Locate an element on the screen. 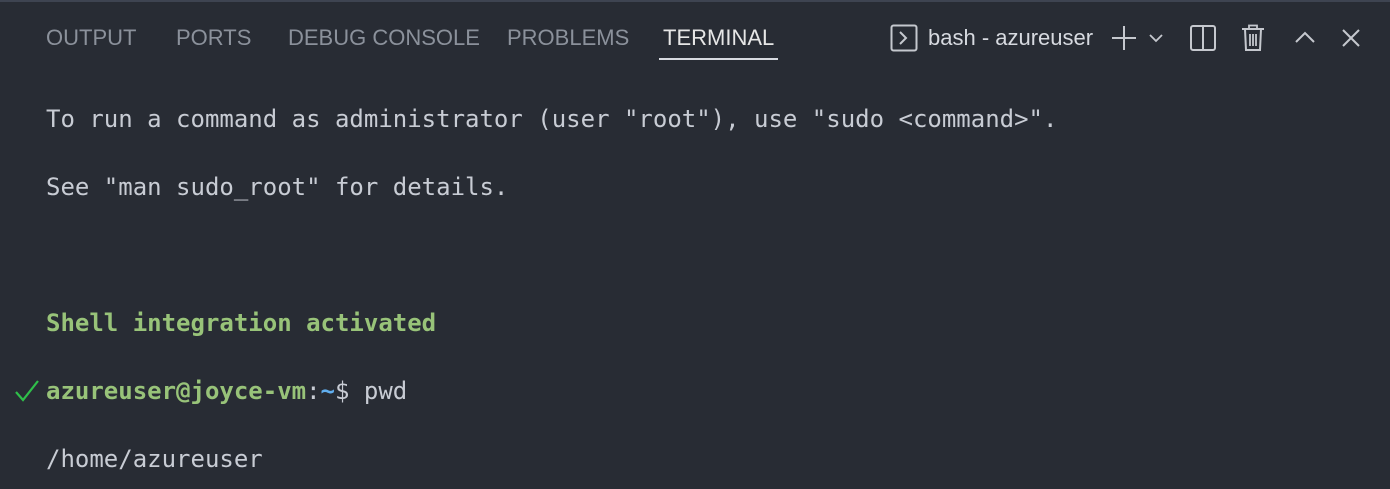 The width and height of the screenshot is (1390, 489). prompt-user-host: azureuser@joyce-vm is located at coordinates (176, 391).